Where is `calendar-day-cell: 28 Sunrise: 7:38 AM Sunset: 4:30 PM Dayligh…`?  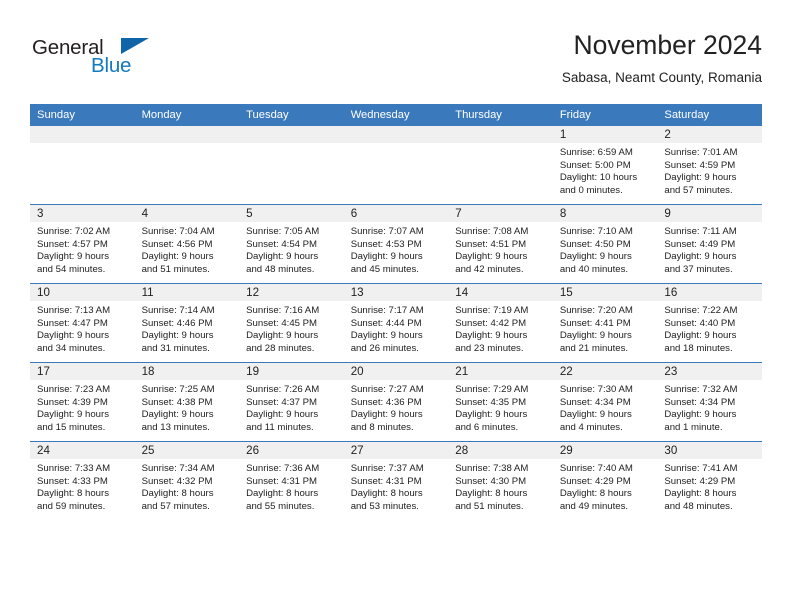 calendar-day-cell: 28 Sunrise: 7:38 AM Sunset: 4:30 PM Dayligh… is located at coordinates (500, 480).